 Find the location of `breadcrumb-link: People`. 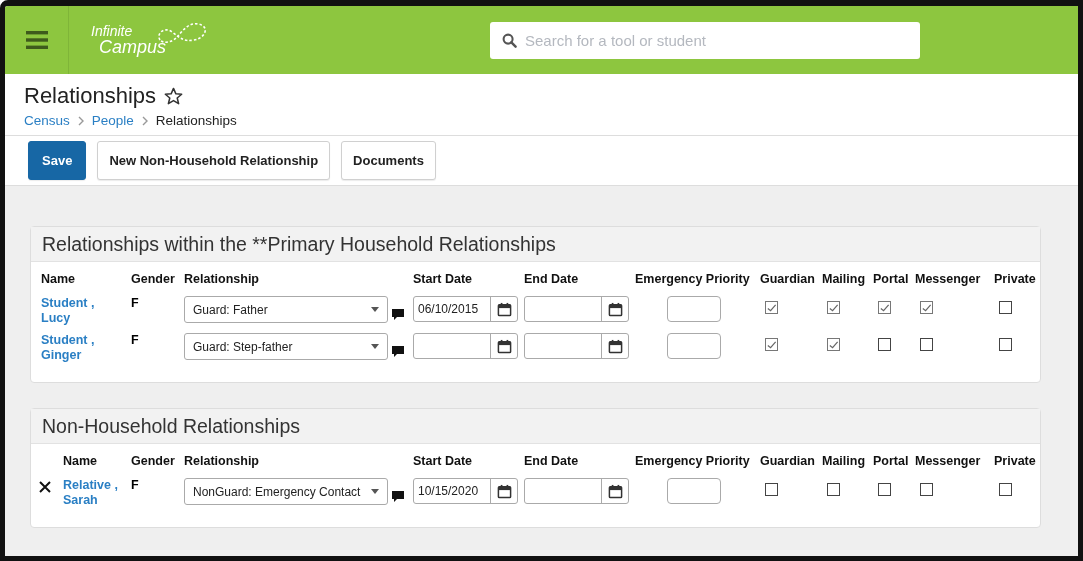

breadcrumb-link: People is located at coordinates (112, 120).